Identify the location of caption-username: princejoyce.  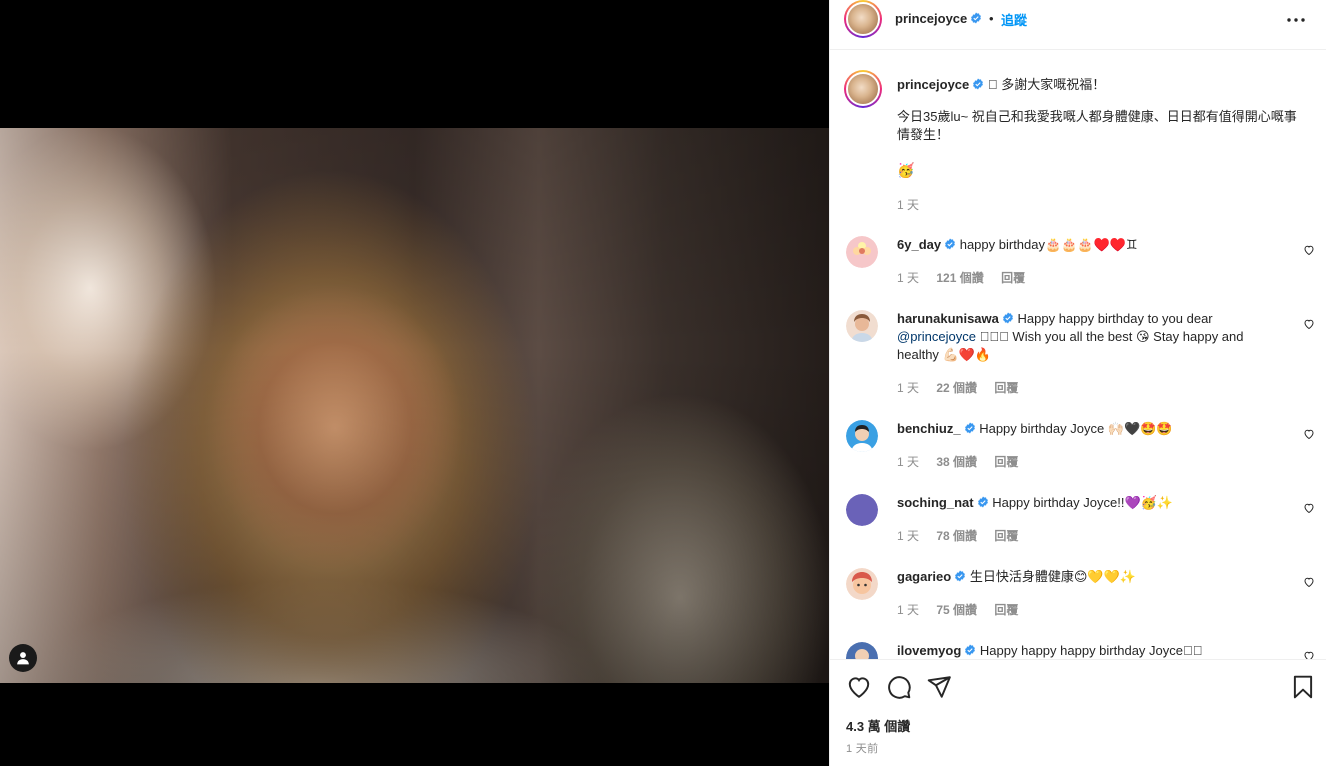
(933, 84).